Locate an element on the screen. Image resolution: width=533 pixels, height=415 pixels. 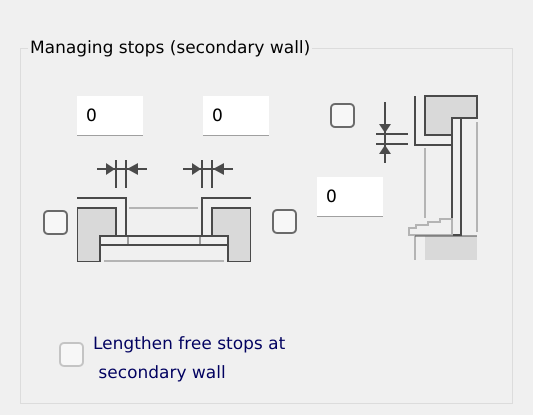
option-label: Lengthen free stops at secondary wall is located at coordinates (189, 359).